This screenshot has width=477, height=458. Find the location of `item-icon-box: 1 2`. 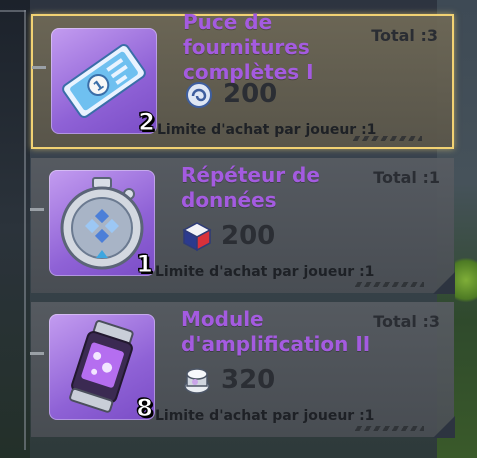

item-icon-box: 1 2 is located at coordinates (104, 81).